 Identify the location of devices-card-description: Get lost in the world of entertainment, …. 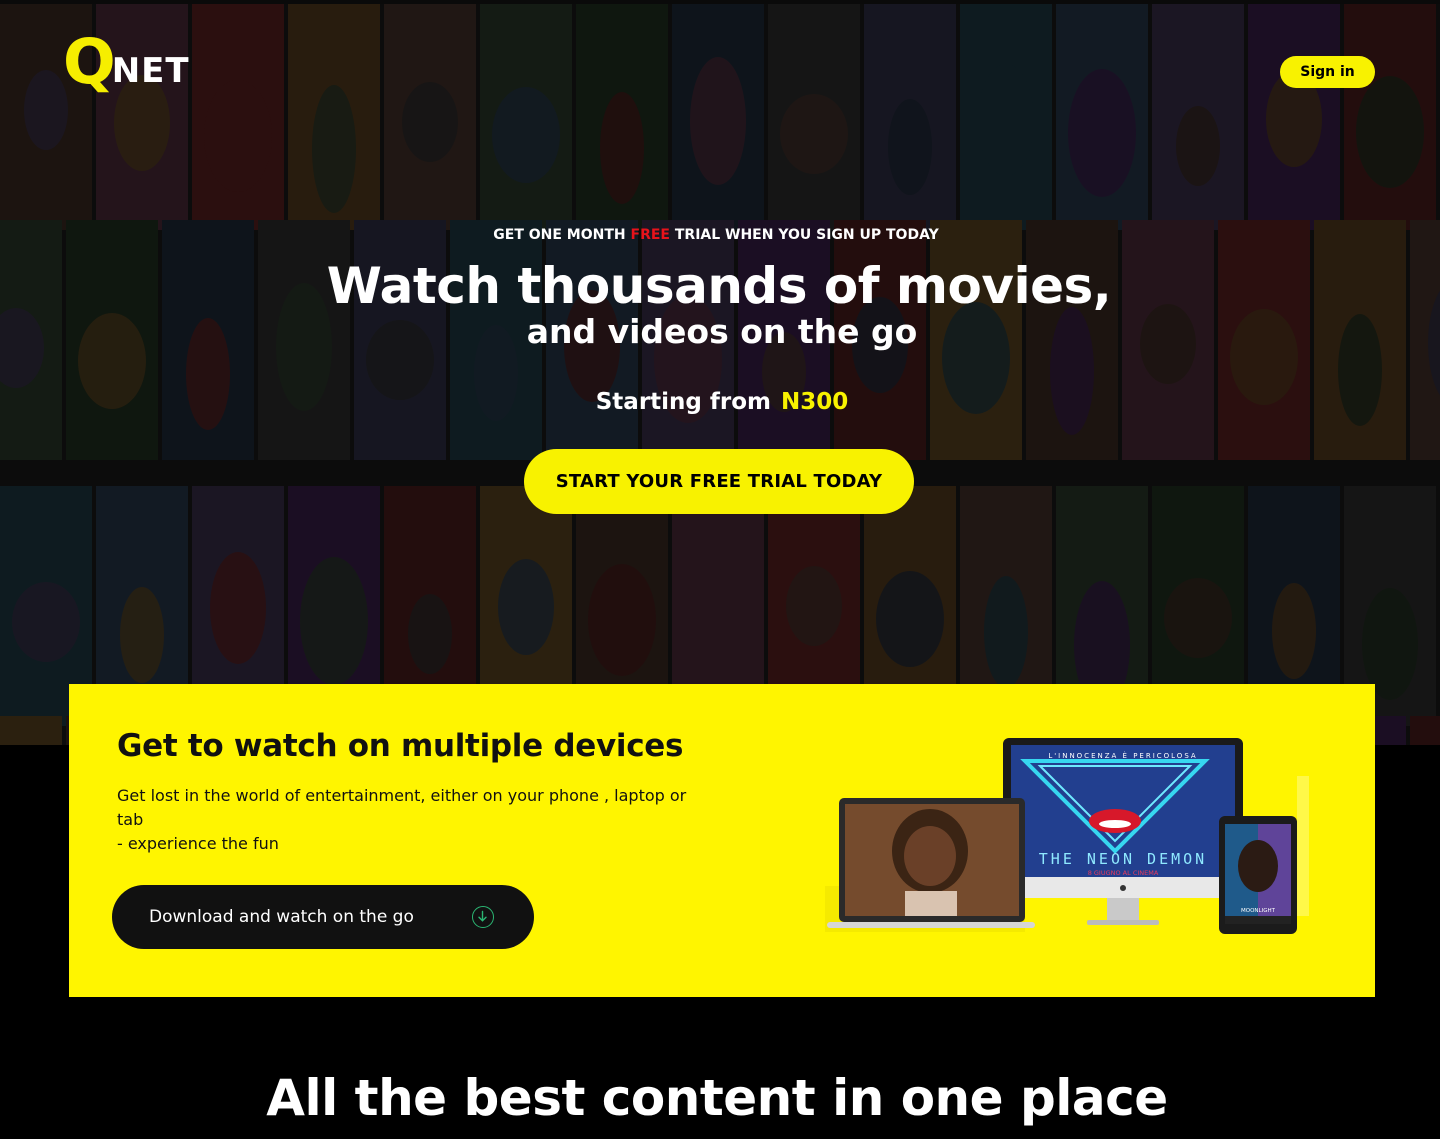
(407, 820).